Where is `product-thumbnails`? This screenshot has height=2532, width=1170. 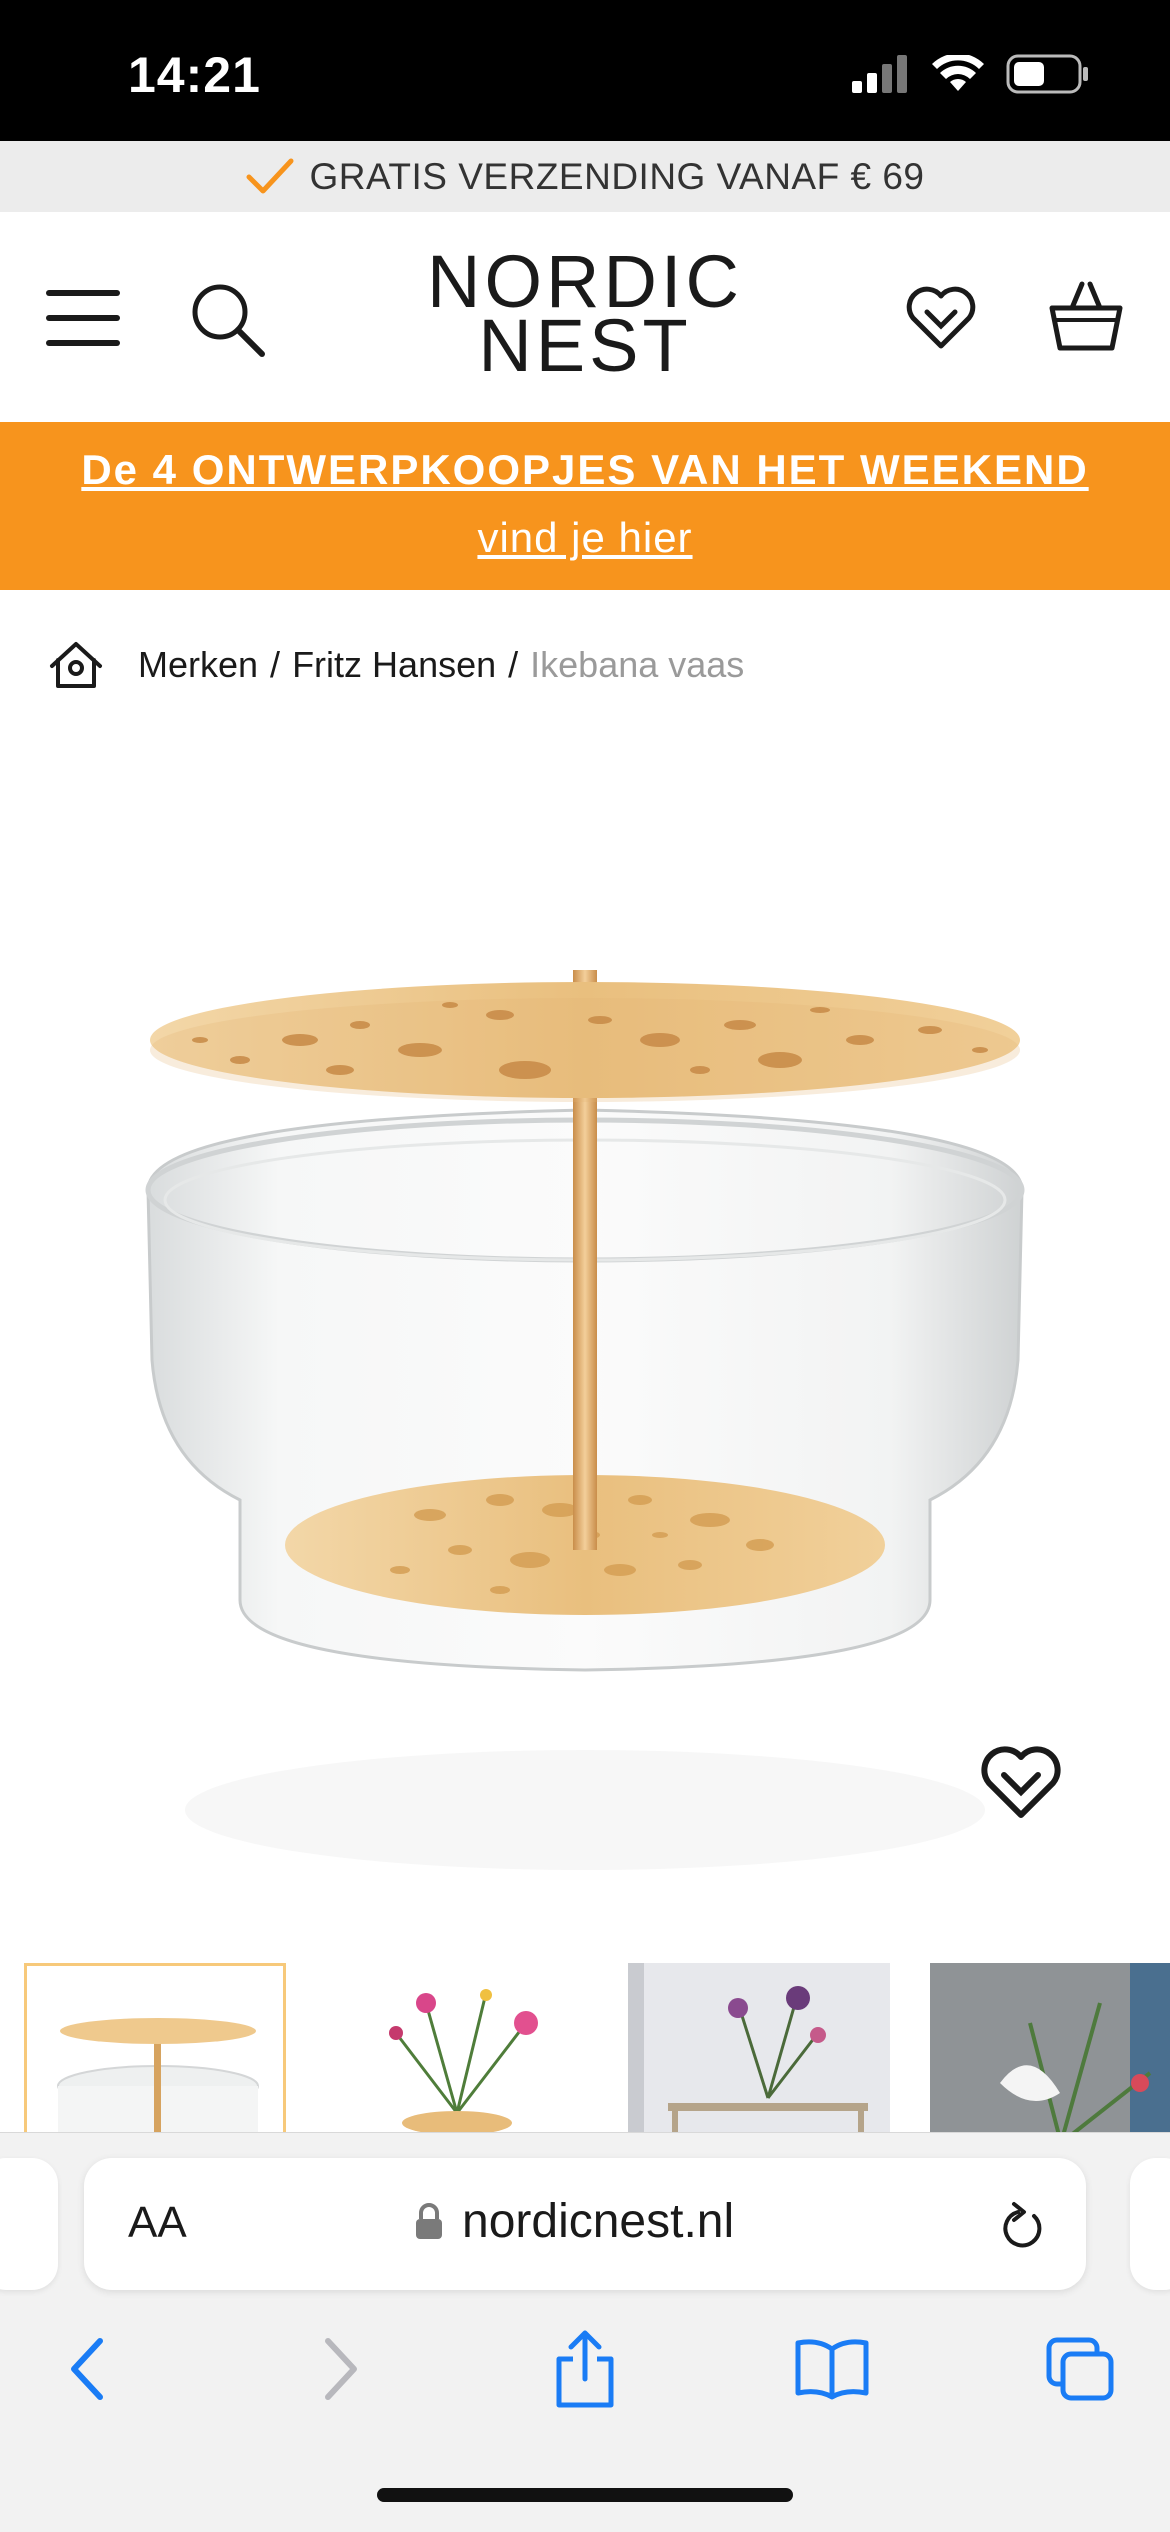 product-thumbnails is located at coordinates (597, 2048).